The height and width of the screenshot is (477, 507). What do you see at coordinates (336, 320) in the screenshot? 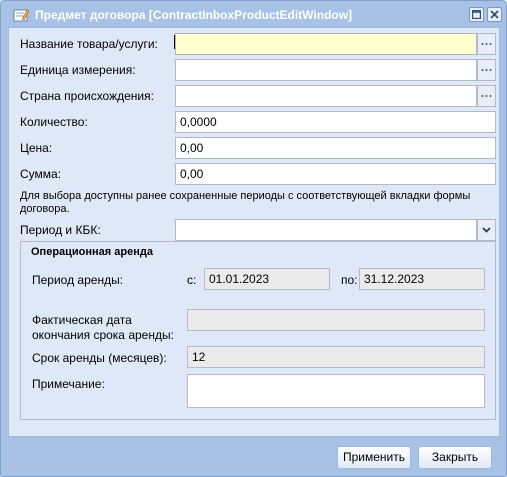
I see `actual-end-date-field` at bounding box center [336, 320].